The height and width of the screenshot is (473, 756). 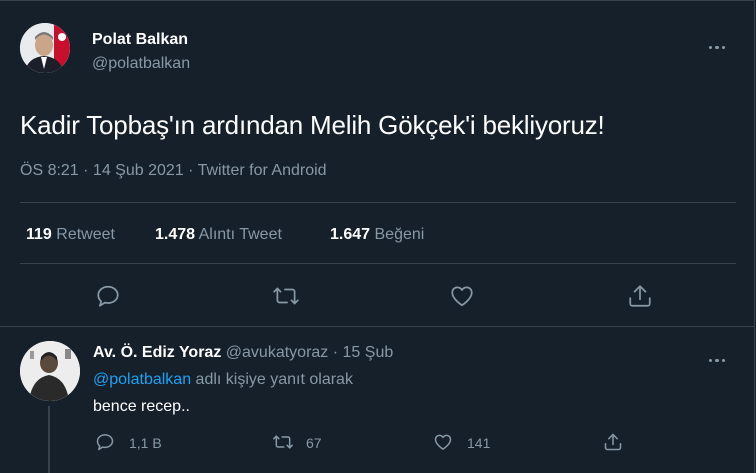 I want to click on quotes-stat: 1.478 Alıntı Tweet, so click(x=218, y=235).